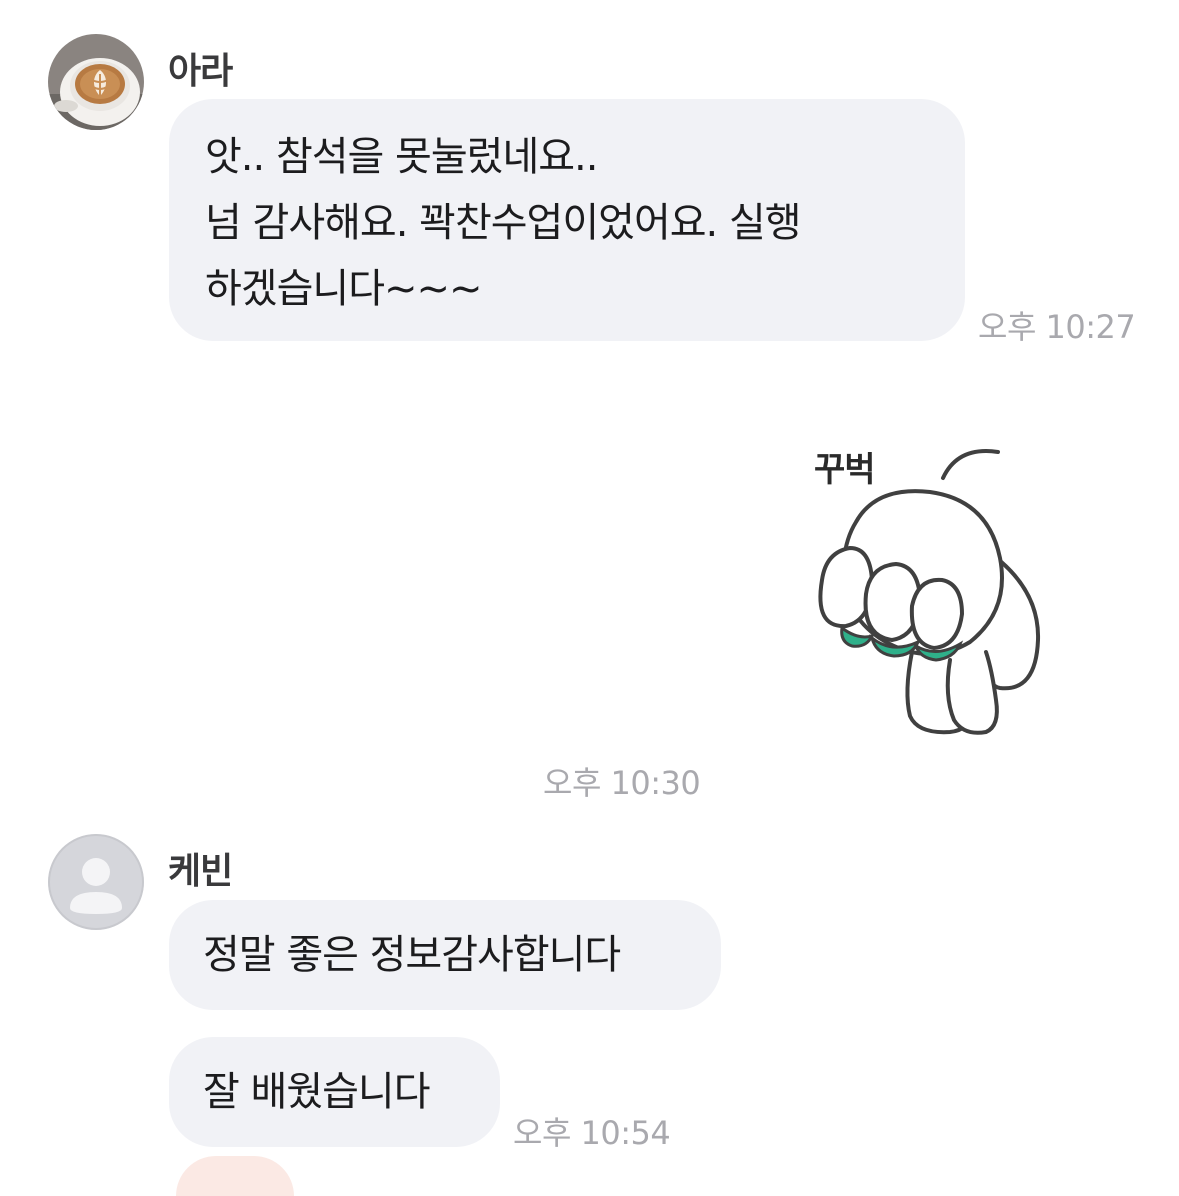 The width and height of the screenshot is (1179, 1196). What do you see at coordinates (412, 955) in the screenshot?
I see `message-text: 정말 좋은 정보감사합니다` at bounding box center [412, 955].